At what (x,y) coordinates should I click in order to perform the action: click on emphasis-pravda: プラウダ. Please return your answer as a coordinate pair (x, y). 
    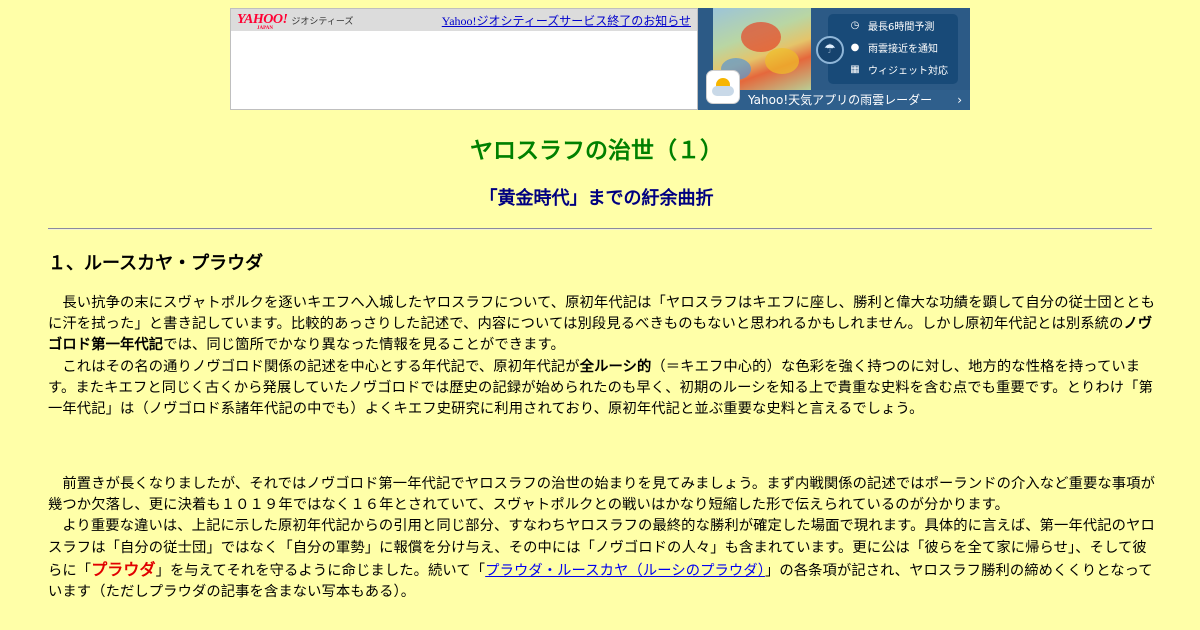
    Looking at the image, I should click on (123, 569).